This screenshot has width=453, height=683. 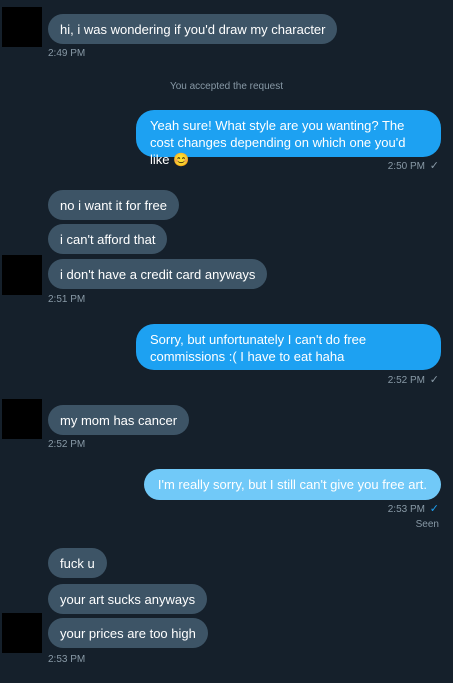 What do you see at coordinates (406, 509) in the screenshot?
I see `timestamp-text: 2:53 PM` at bounding box center [406, 509].